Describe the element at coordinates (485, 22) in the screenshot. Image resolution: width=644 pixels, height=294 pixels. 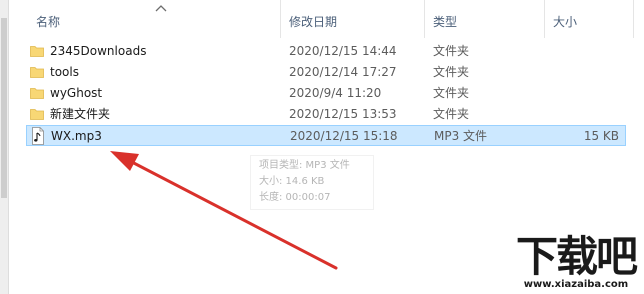
I see `column-header-type: 类型` at that location.